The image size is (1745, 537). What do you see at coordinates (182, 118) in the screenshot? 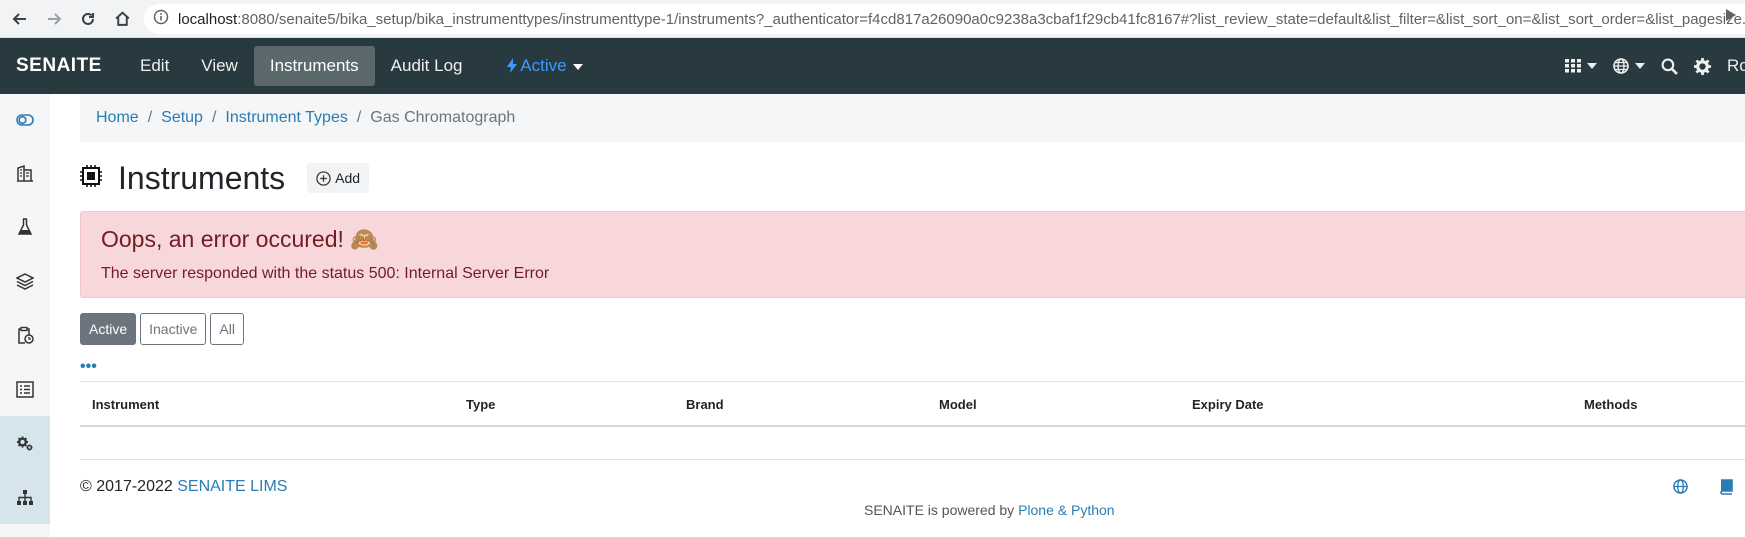
I see `breadcrumb-setup: Setup` at bounding box center [182, 118].